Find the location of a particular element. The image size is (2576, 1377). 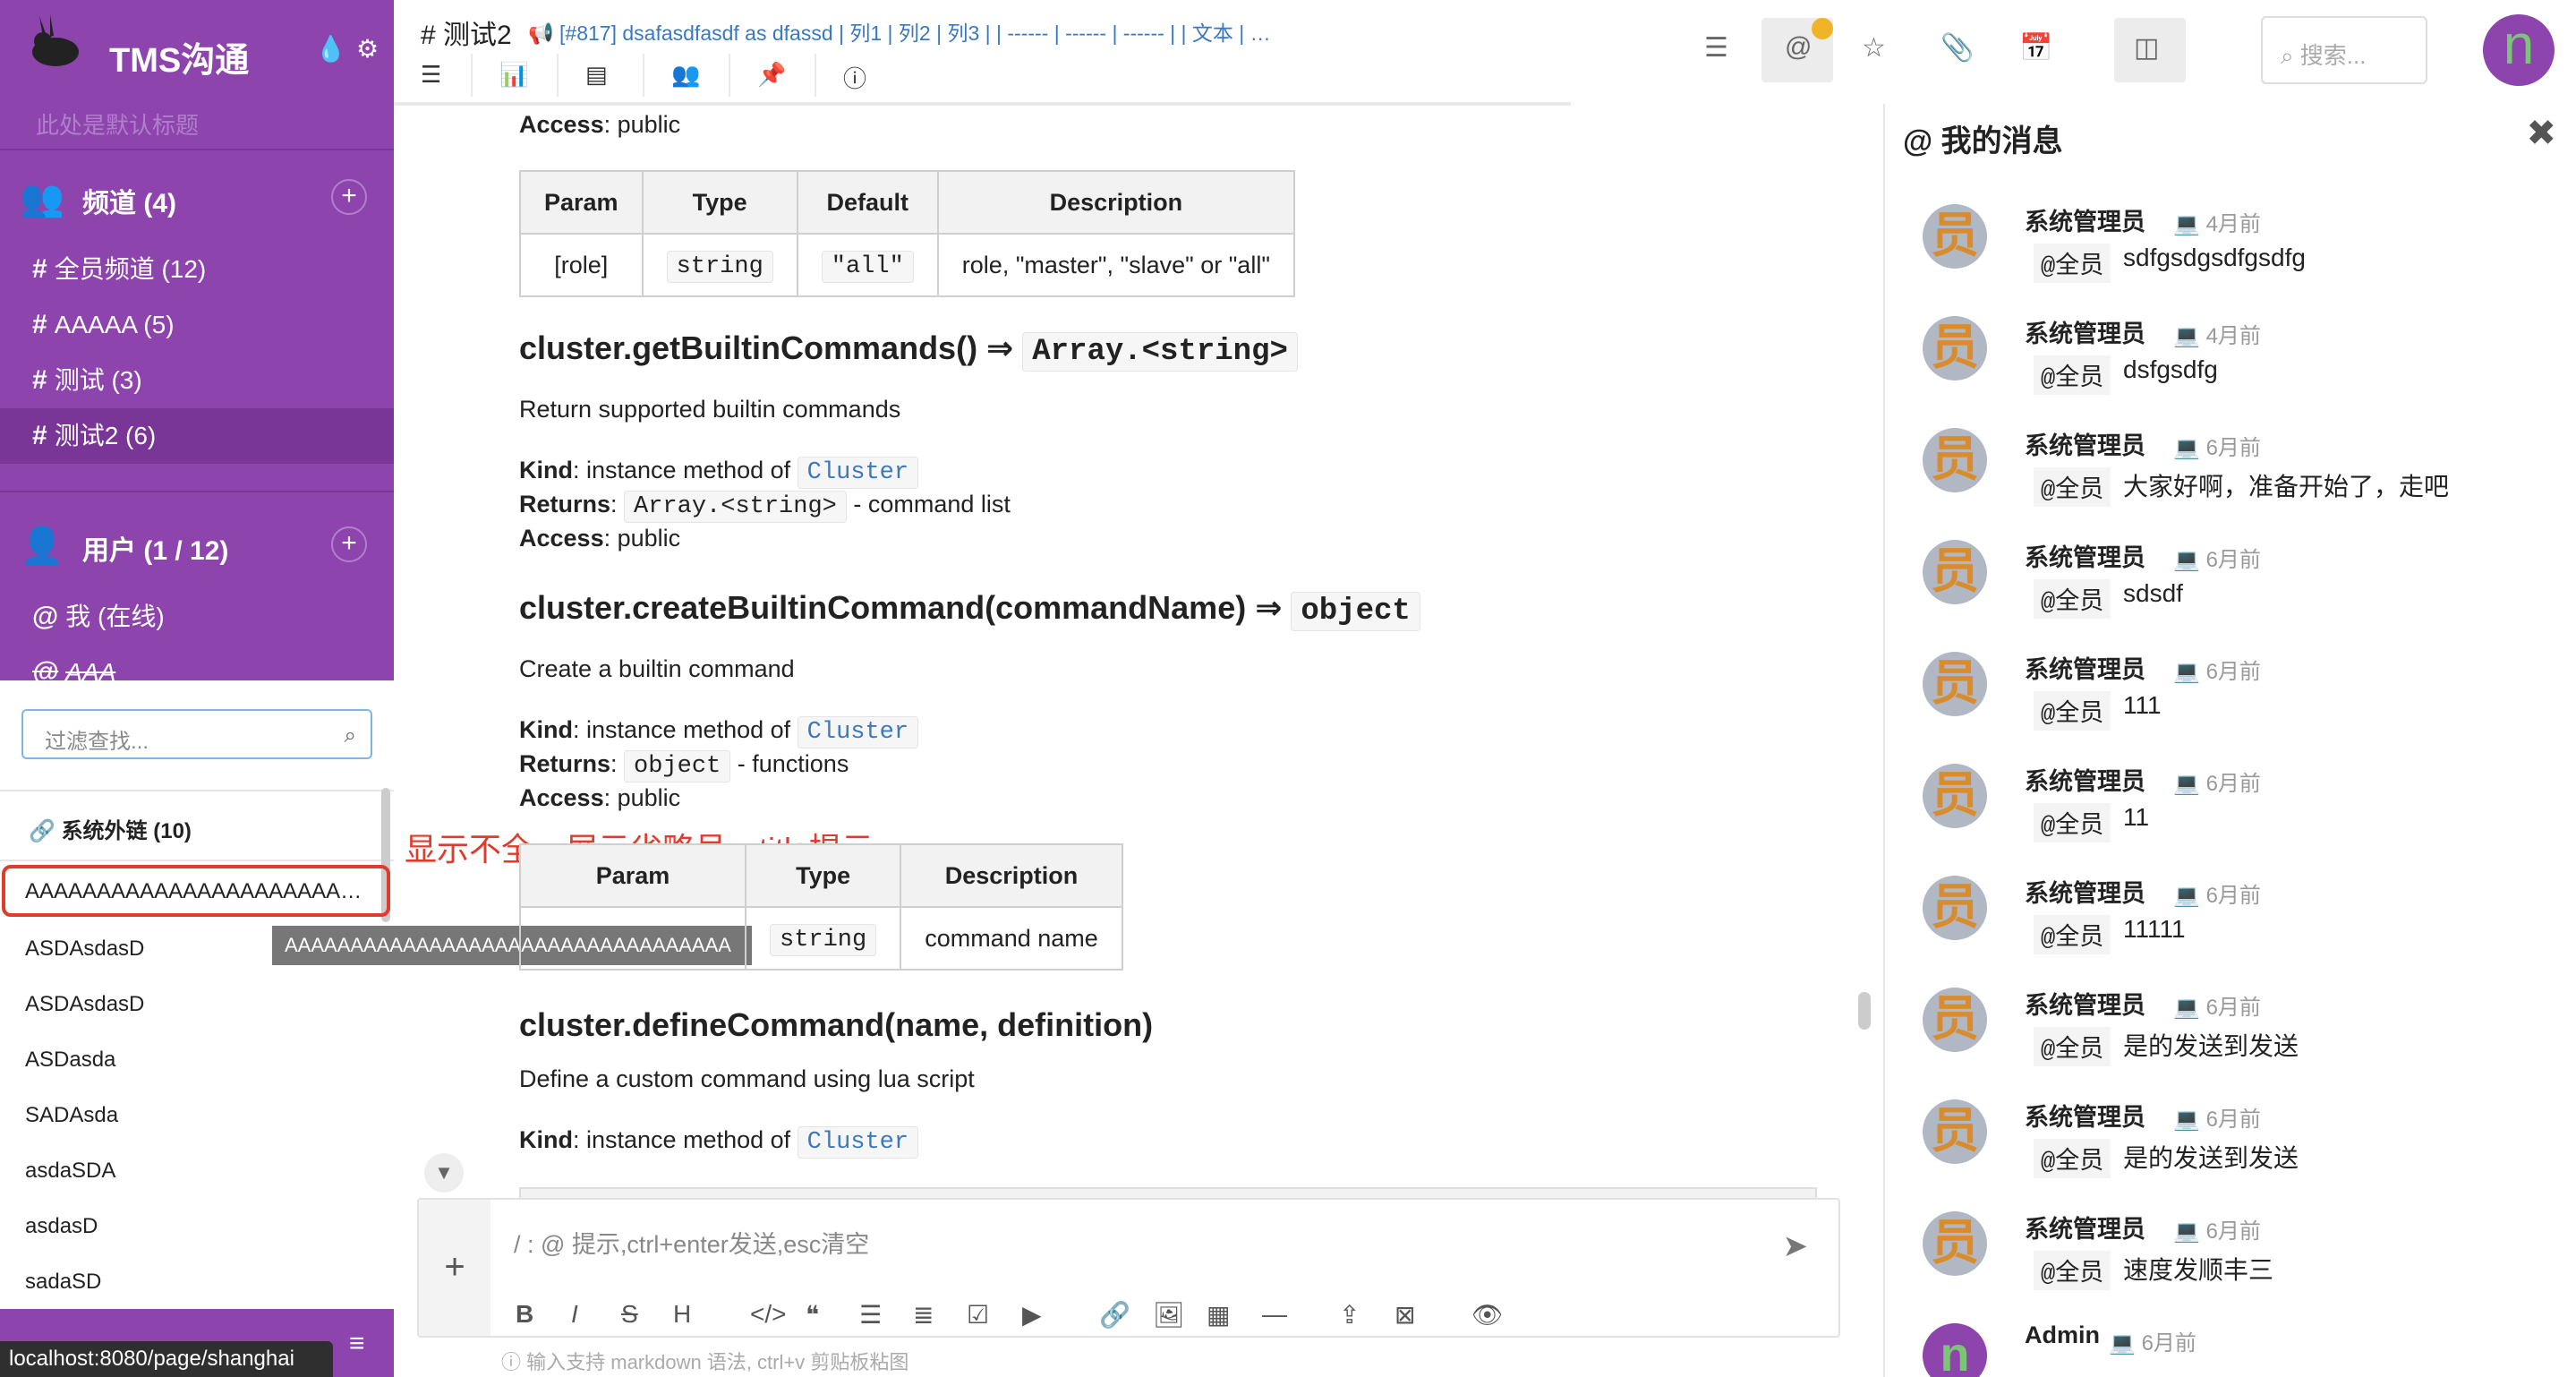

users-section-header: 👤 用户 (1 / 12) + is located at coordinates (197, 542).